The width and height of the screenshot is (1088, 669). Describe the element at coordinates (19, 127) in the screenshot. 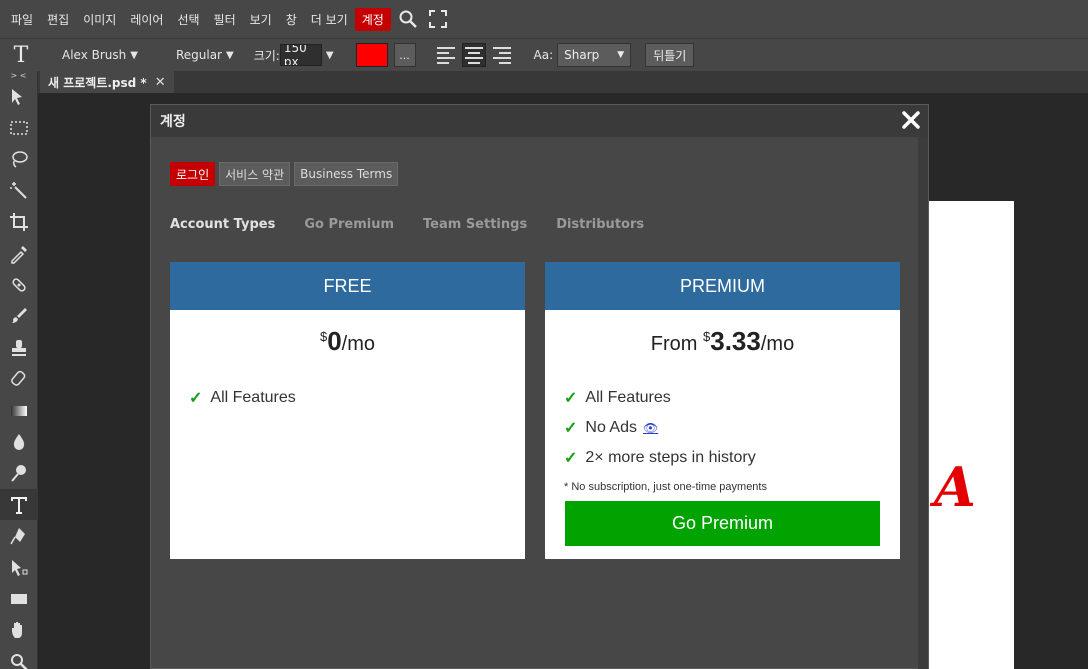

I see `marquee-tool-icon` at that location.